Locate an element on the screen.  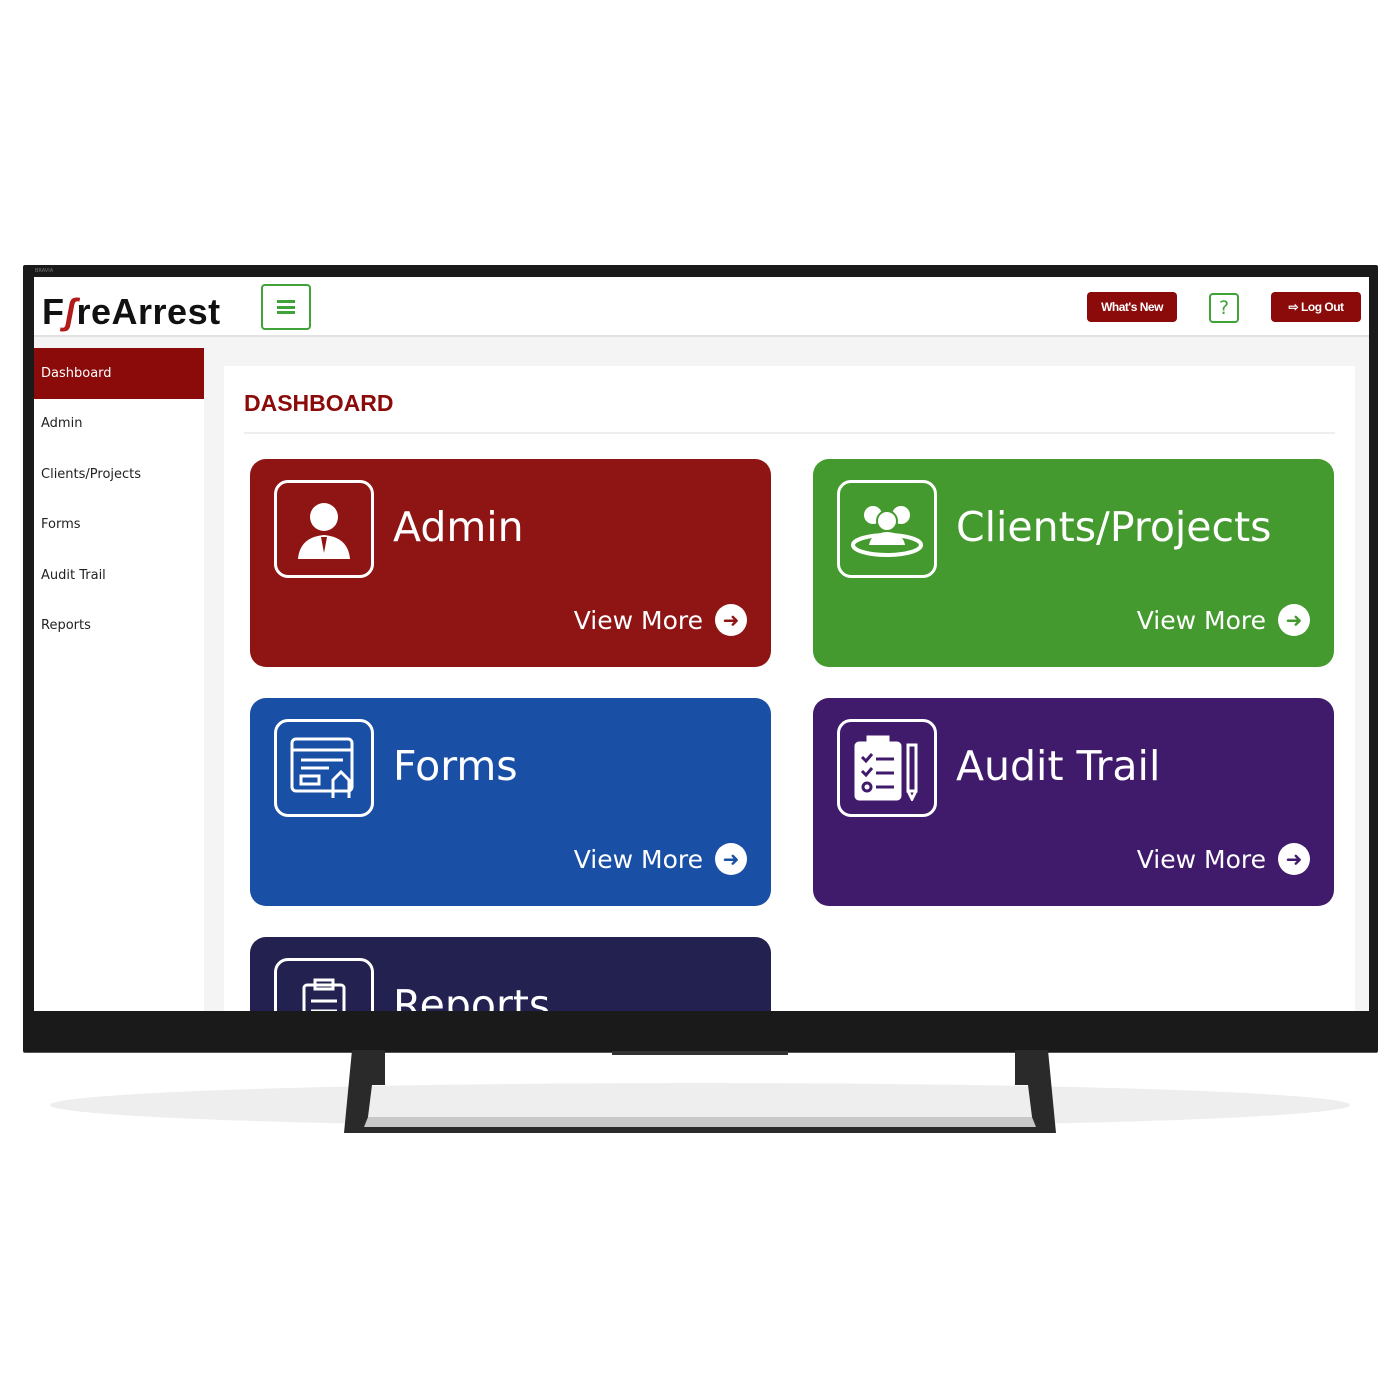
clipboard-icon is located at coordinates (324, 984).